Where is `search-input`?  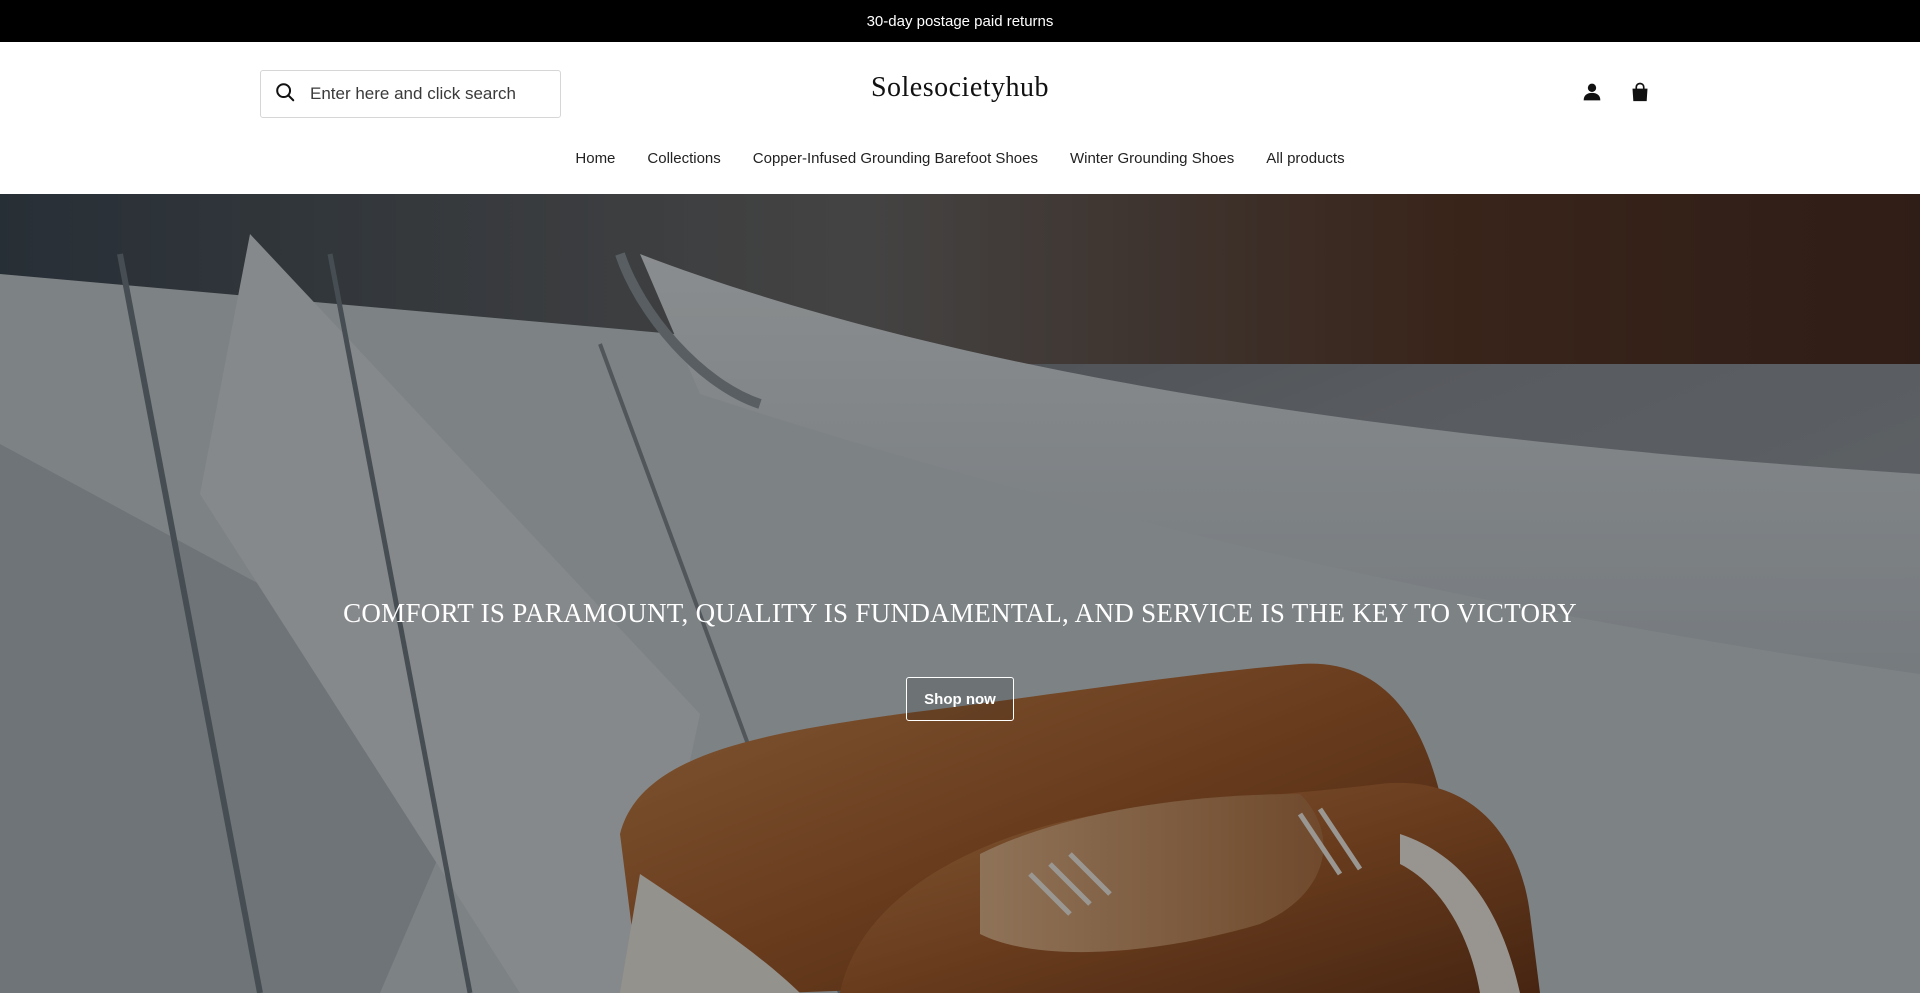
search-input is located at coordinates (428, 94).